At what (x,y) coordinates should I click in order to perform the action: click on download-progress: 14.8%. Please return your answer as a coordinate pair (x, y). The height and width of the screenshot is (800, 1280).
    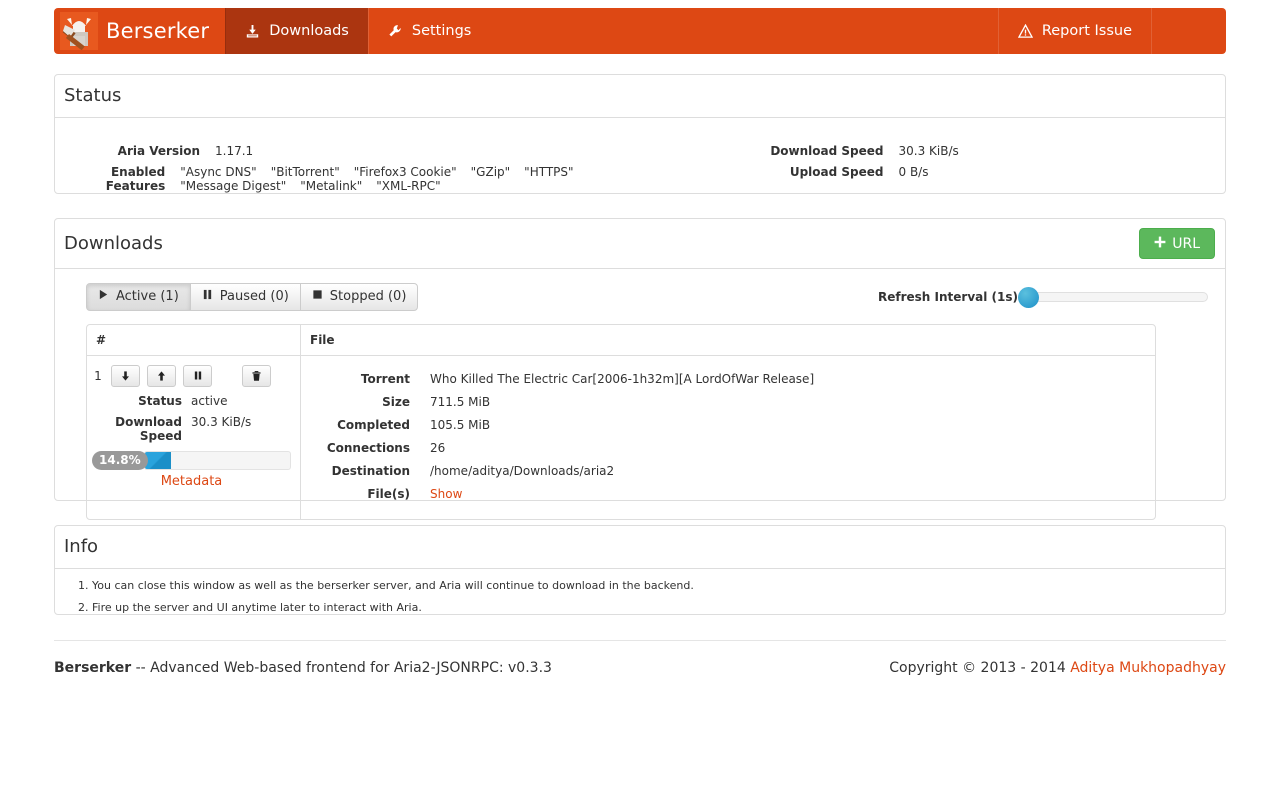
    Looking at the image, I should click on (191, 460).